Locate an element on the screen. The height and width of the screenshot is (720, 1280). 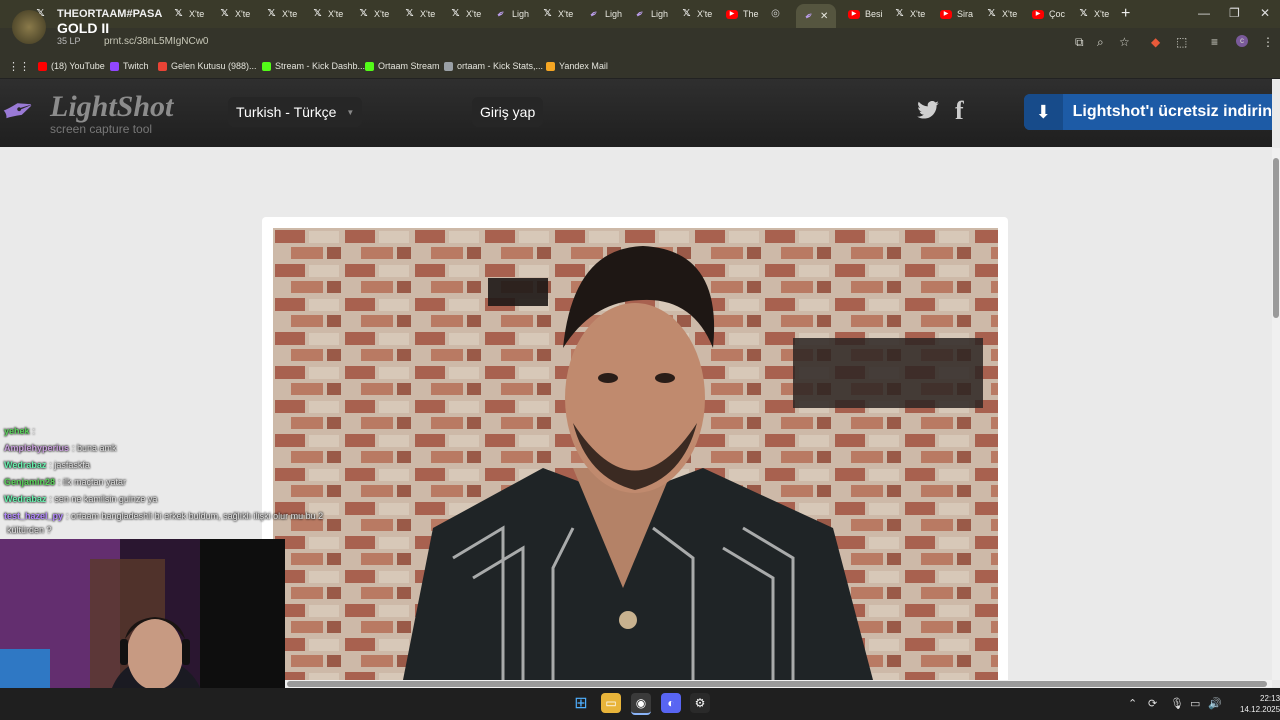
twitter-icon is located at coordinates (928, 112).